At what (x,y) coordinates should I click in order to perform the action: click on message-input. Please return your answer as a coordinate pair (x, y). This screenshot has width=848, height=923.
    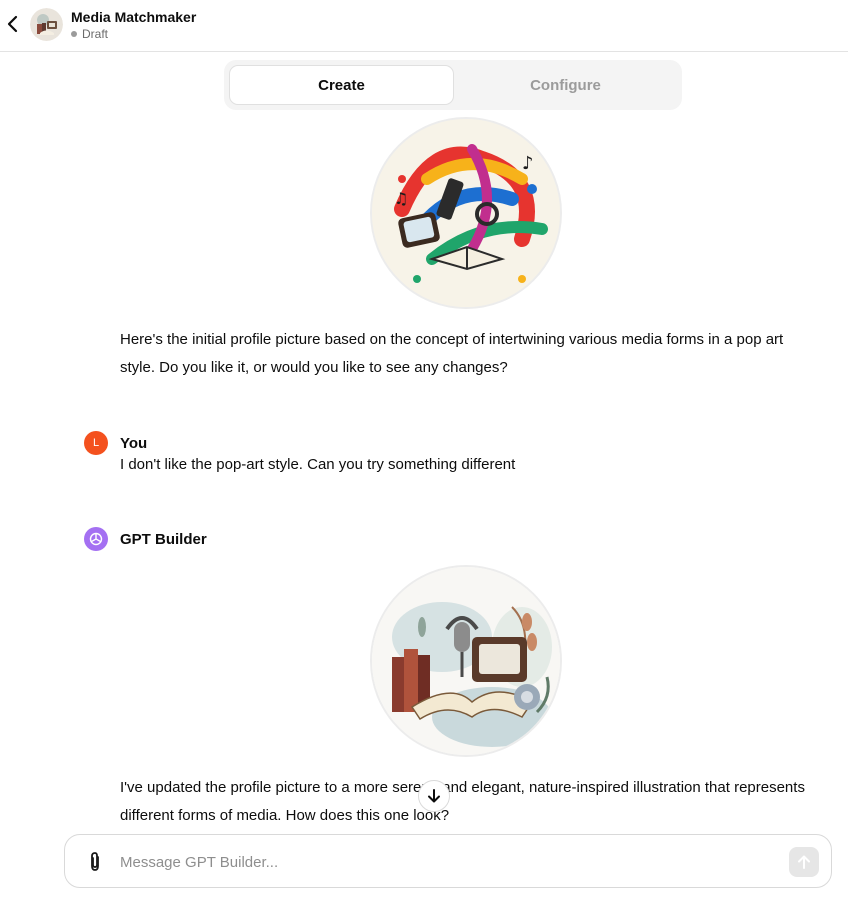
    Looking at the image, I should click on (450, 862).